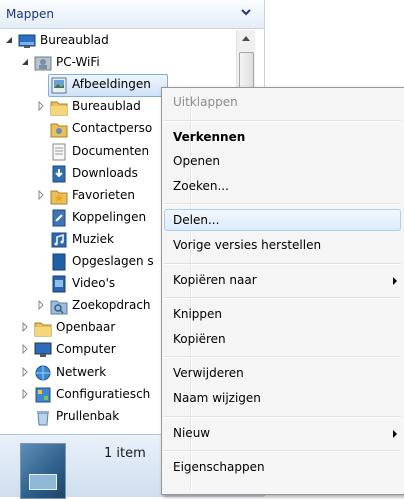 Image resolution: width=404 pixels, height=499 pixels. I want to click on menu-item-label: Vorige versies herstellen, so click(247, 245).